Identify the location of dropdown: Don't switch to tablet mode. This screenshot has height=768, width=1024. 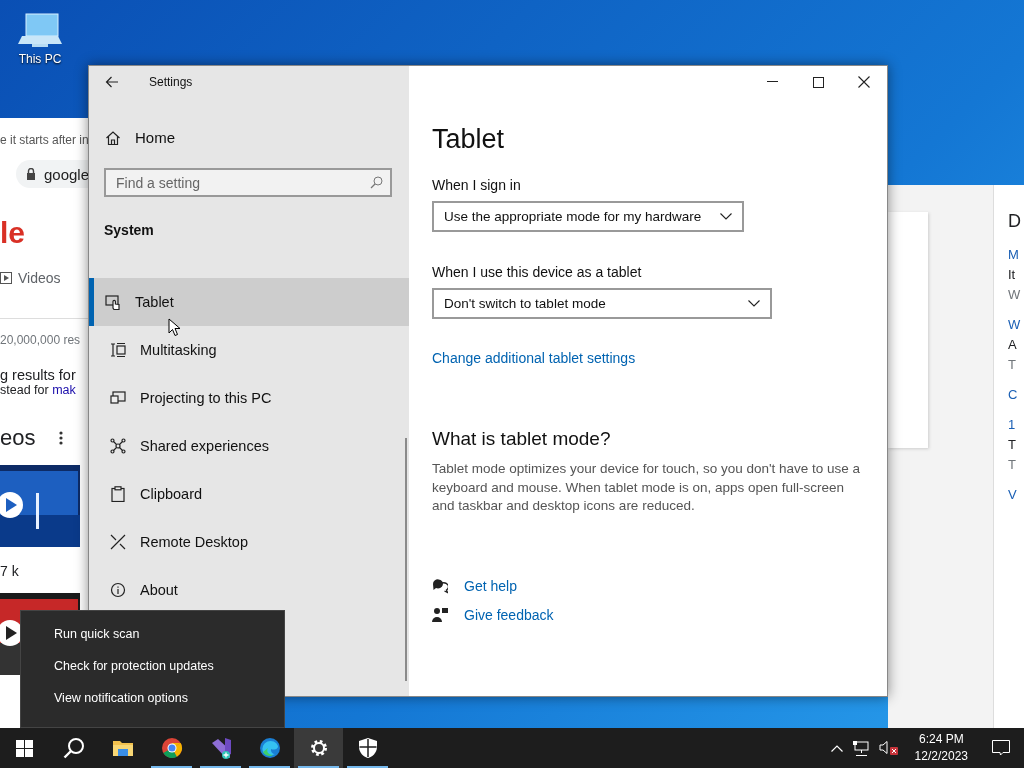
(602, 303).